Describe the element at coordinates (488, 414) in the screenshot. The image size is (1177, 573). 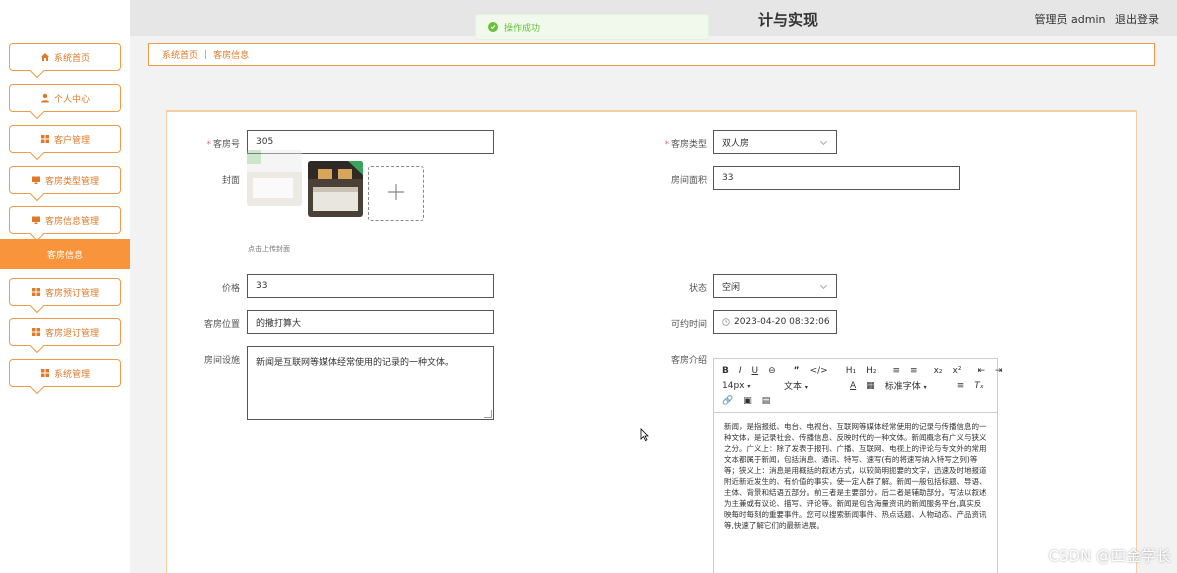
I see `resize-handle-icon` at that location.